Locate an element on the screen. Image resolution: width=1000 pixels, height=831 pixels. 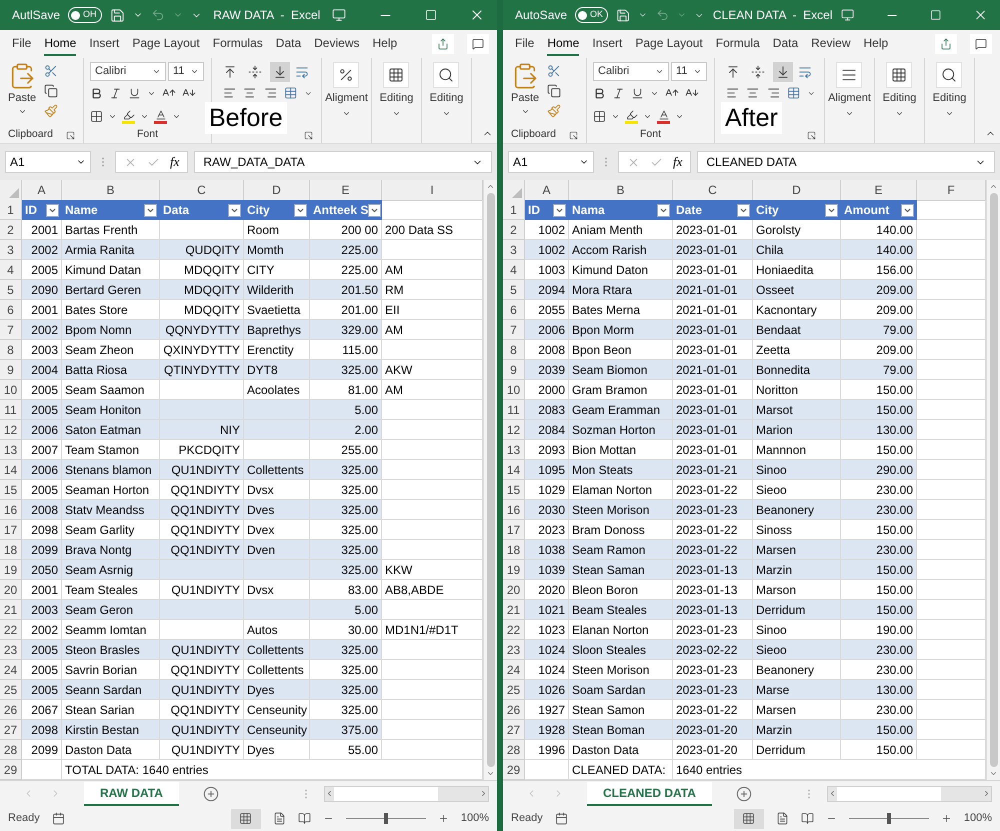
cut-icon is located at coordinates (51, 71).